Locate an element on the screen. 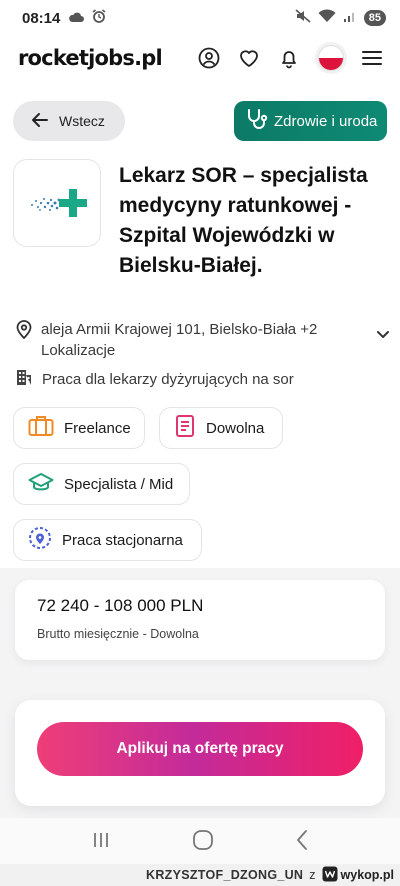  tag-contract-type: Freelance is located at coordinates (79, 428).